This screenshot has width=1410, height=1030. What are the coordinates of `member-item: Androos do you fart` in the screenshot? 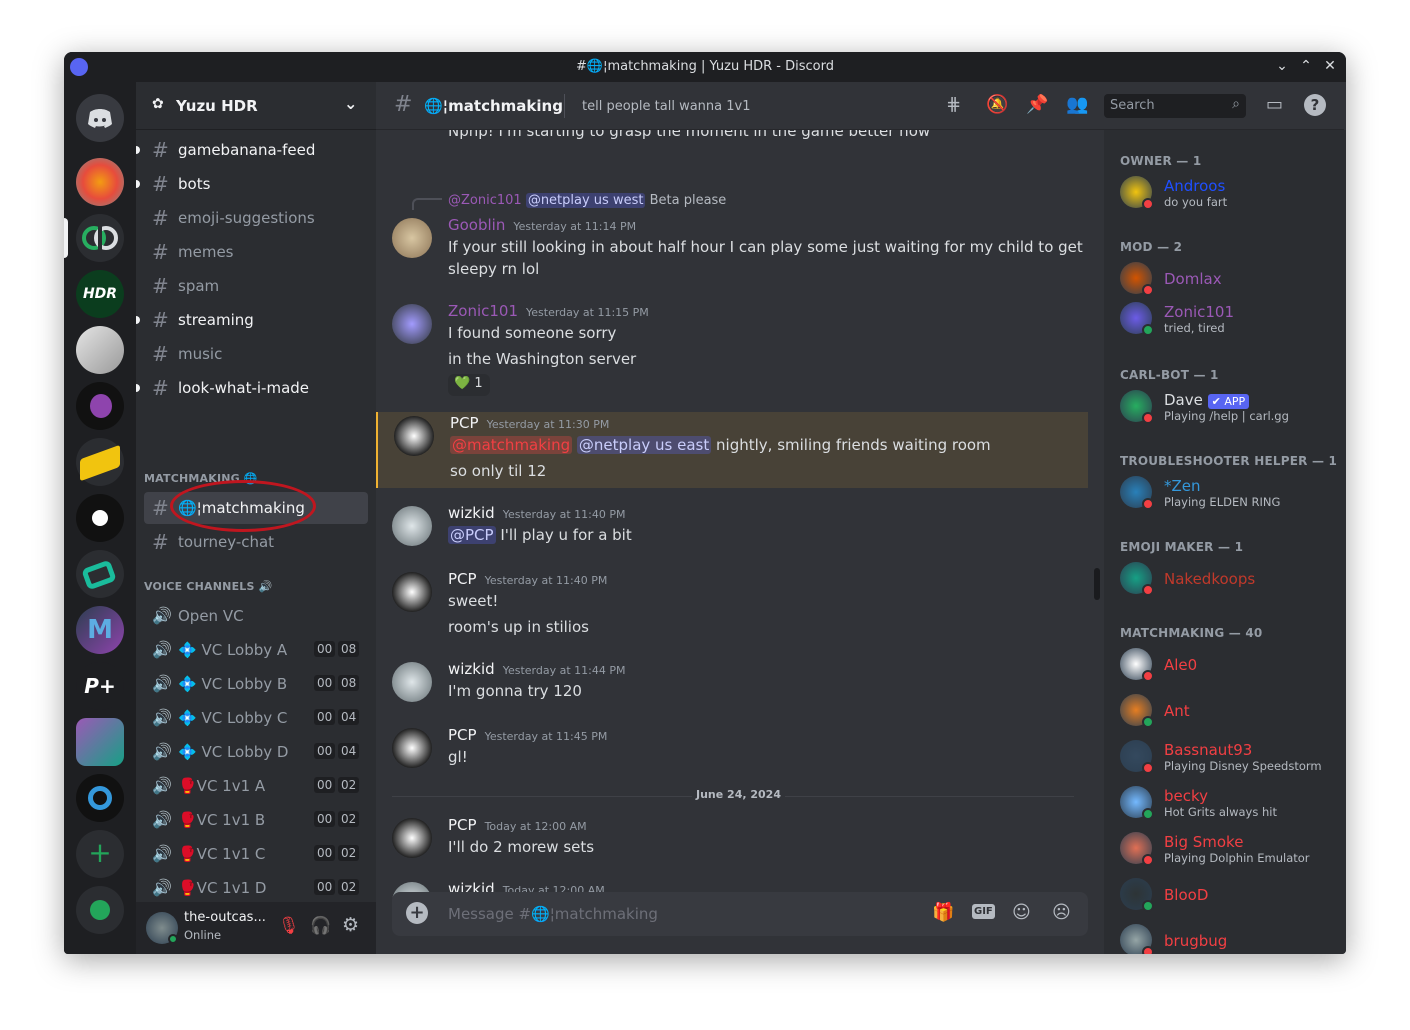 It's located at (1230, 193).